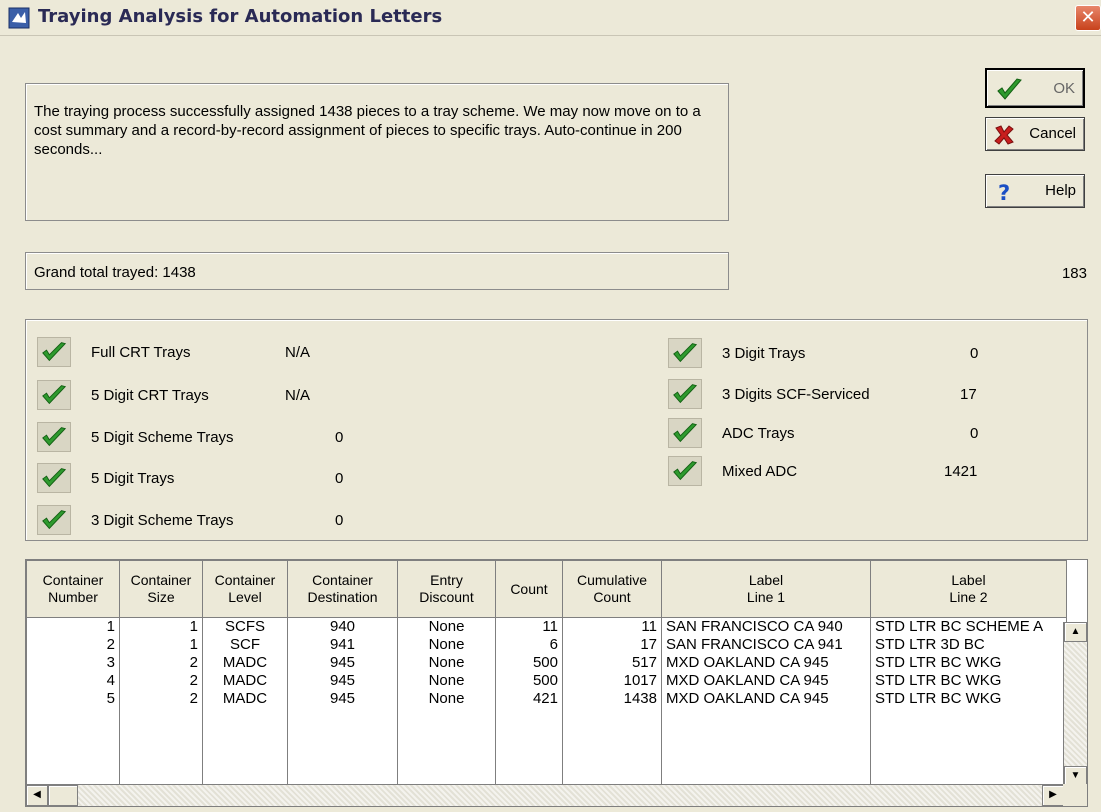 The width and height of the screenshot is (1101, 812). What do you see at coordinates (529, 589) in the screenshot?
I see `col-header-count: Count` at bounding box center [529, 589].